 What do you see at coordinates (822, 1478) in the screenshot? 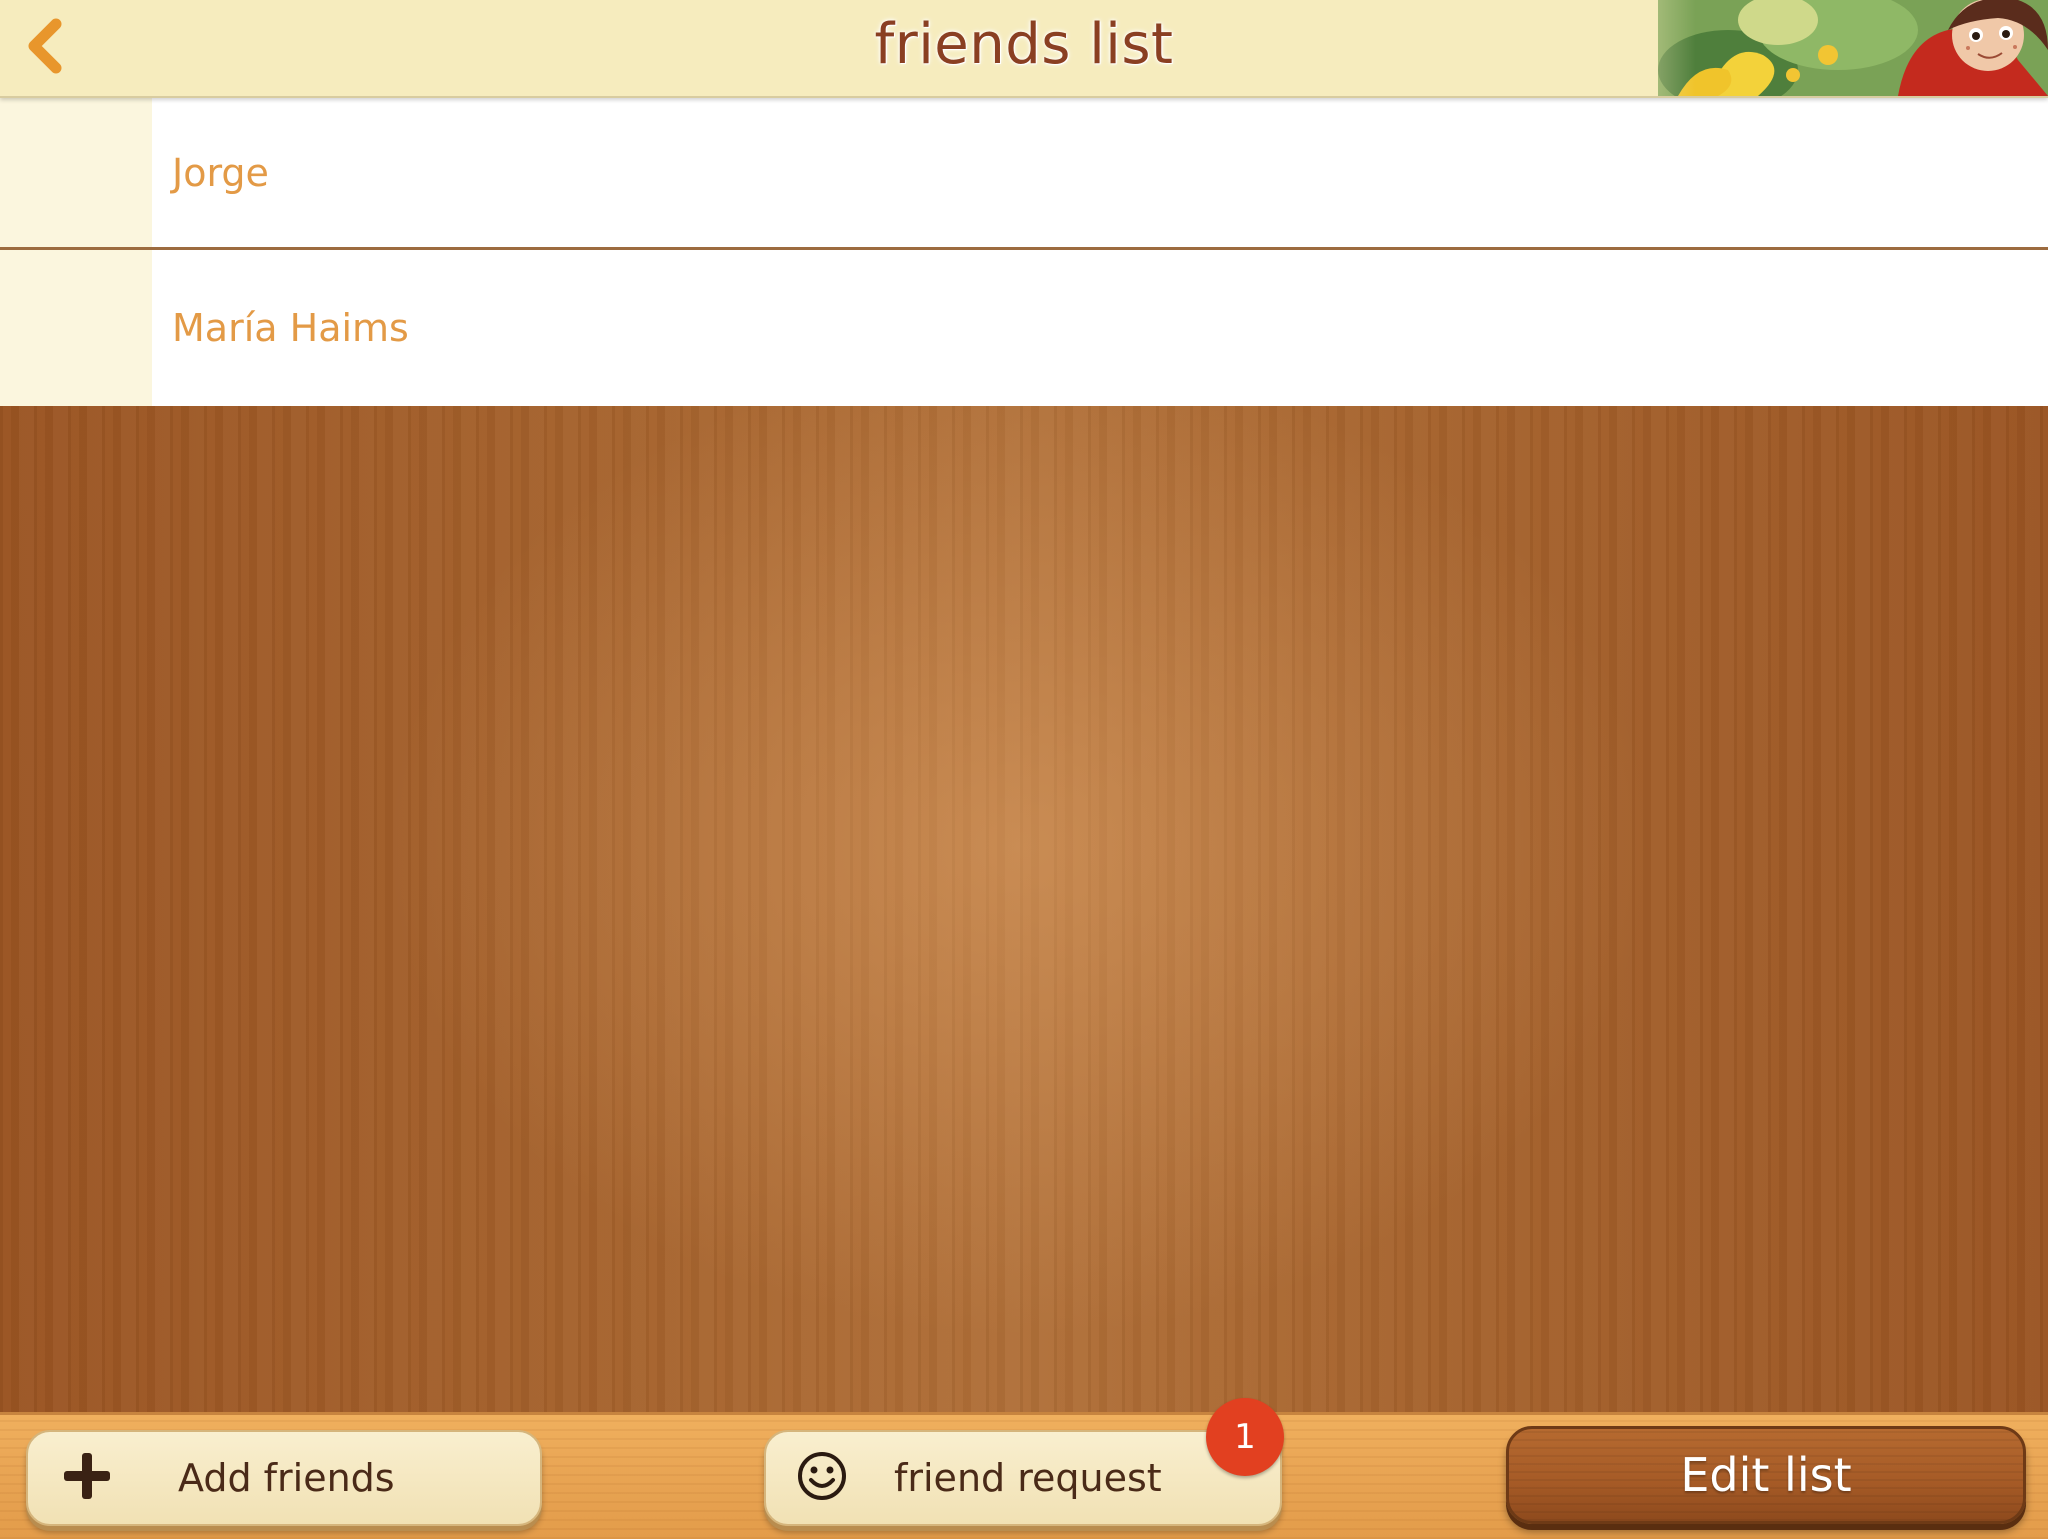
I see `smiley-icon` at bounding box center [822, 1478].